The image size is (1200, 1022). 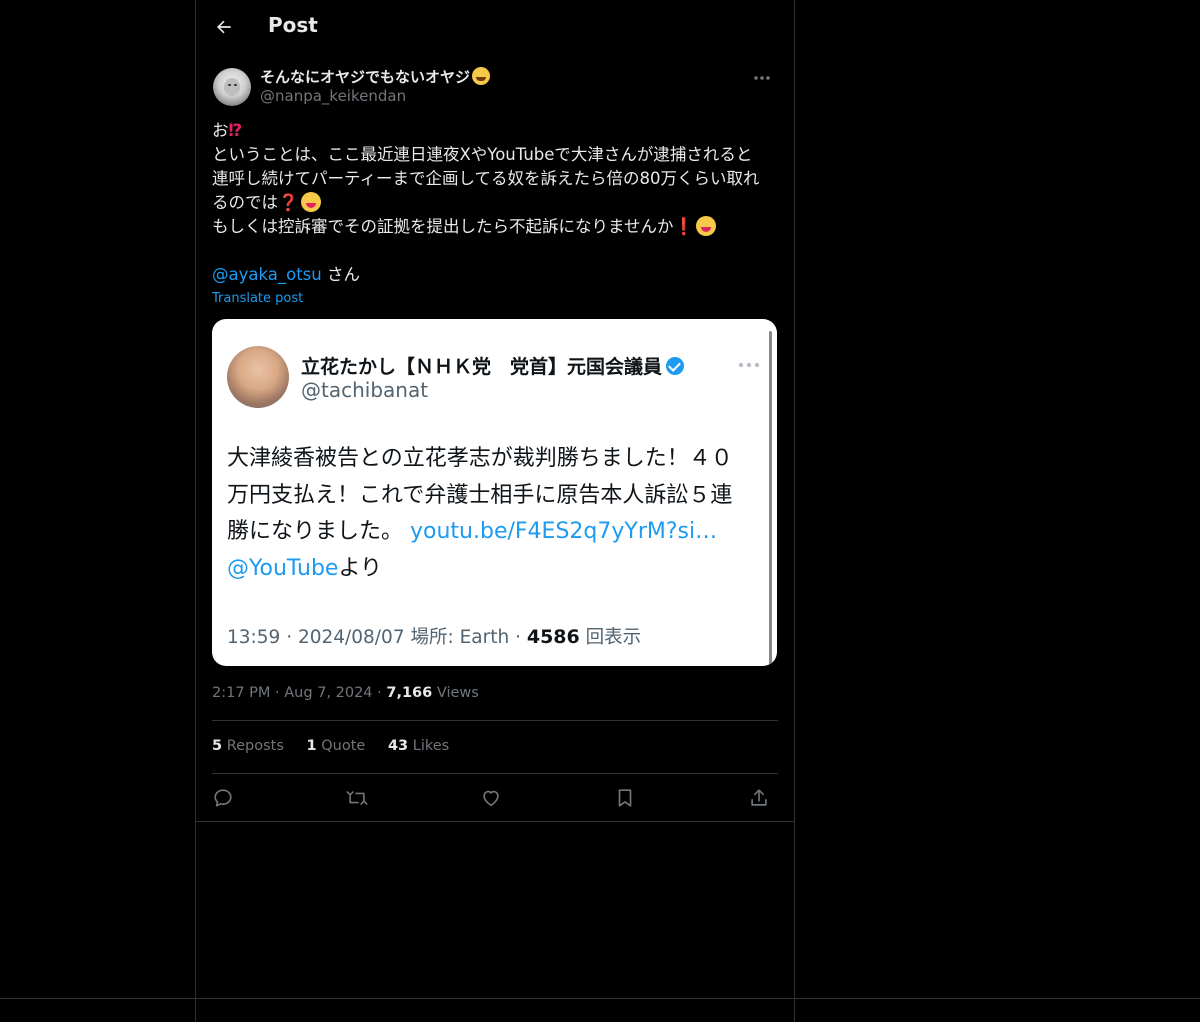 I want to click on embed-meta-prefix: 13:59 · 2024/08/07 場所: Earth ·, so click(x=377, y=637).